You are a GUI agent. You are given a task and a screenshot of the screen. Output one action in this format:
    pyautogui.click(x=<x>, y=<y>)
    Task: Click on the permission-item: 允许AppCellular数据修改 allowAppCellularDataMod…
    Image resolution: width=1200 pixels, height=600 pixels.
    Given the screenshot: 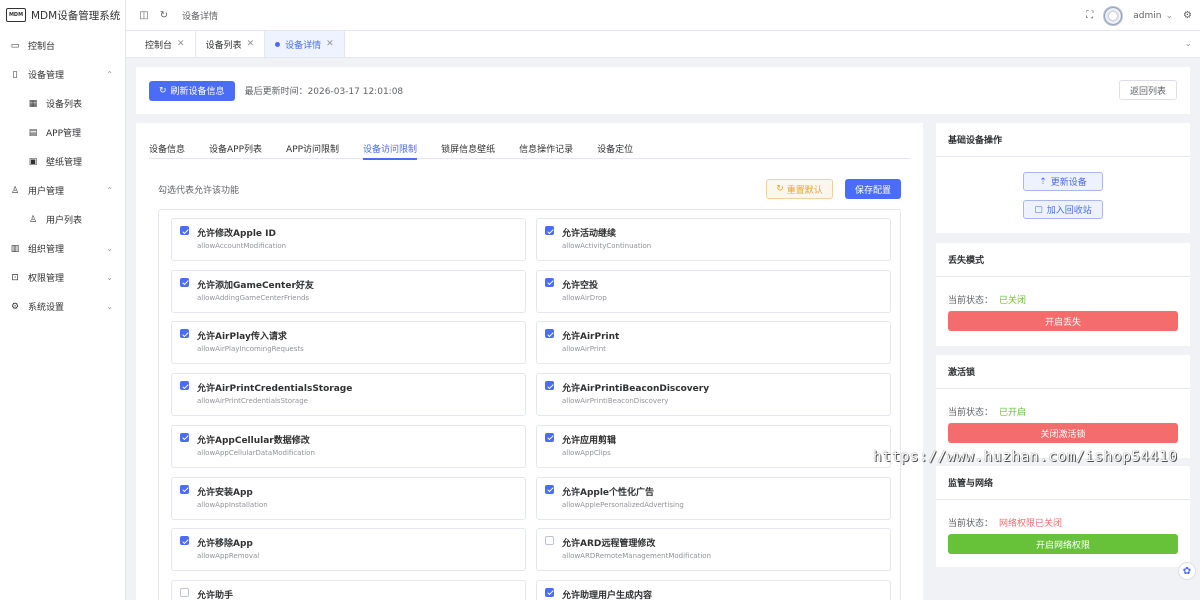 What is the action you would take?
    pyautogui.click(x=348, y=446)
    